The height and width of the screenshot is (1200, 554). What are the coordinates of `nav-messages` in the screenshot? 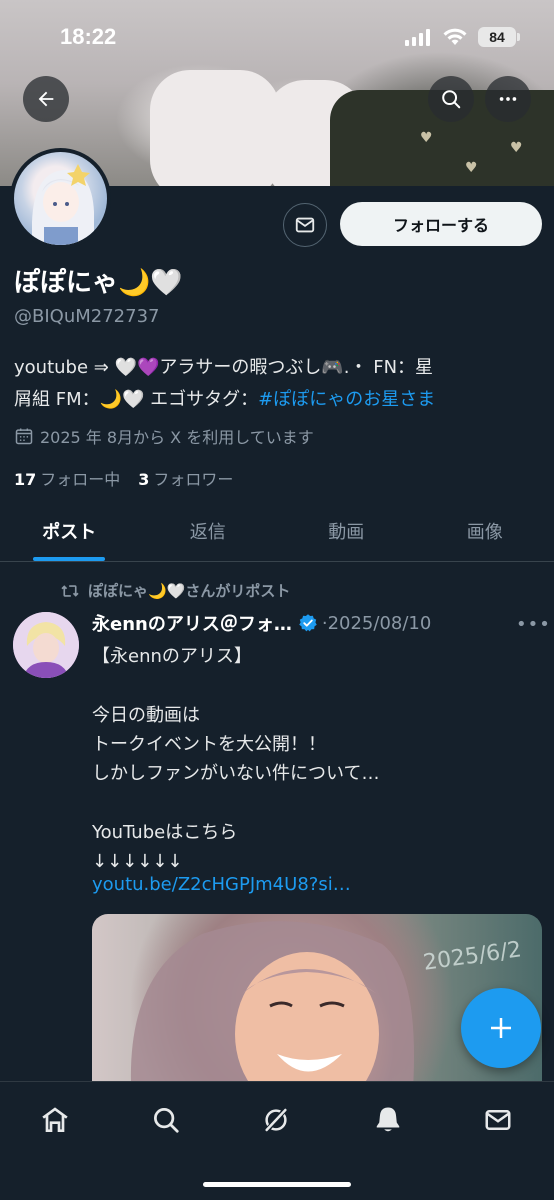 It's located at (498, 1120).